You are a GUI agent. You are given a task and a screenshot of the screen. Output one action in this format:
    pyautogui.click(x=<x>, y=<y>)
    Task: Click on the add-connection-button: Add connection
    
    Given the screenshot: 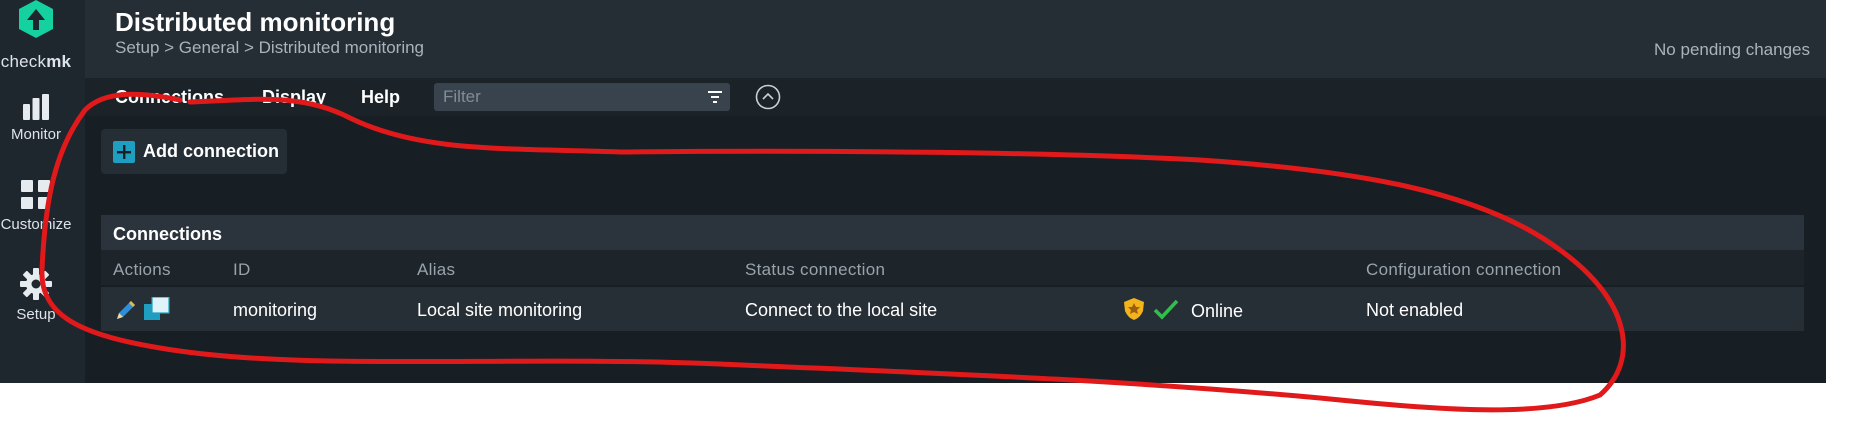 What is the action you would take?
    pyautogui.click(x=194, y=151)
    